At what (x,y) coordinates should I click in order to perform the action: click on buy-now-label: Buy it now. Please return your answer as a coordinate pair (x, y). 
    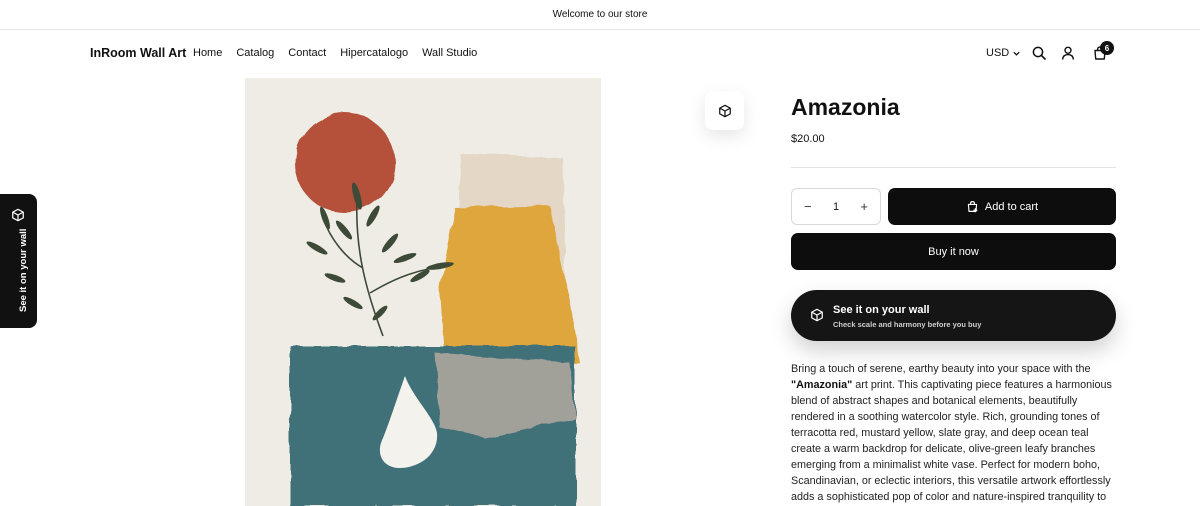
    Looking at the image, I should click on (953, 251).